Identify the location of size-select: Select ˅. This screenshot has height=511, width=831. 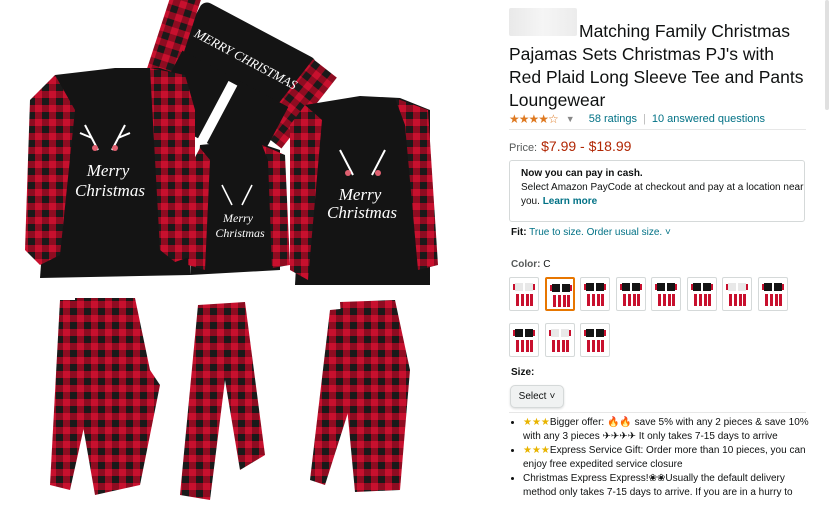
(537, 396).